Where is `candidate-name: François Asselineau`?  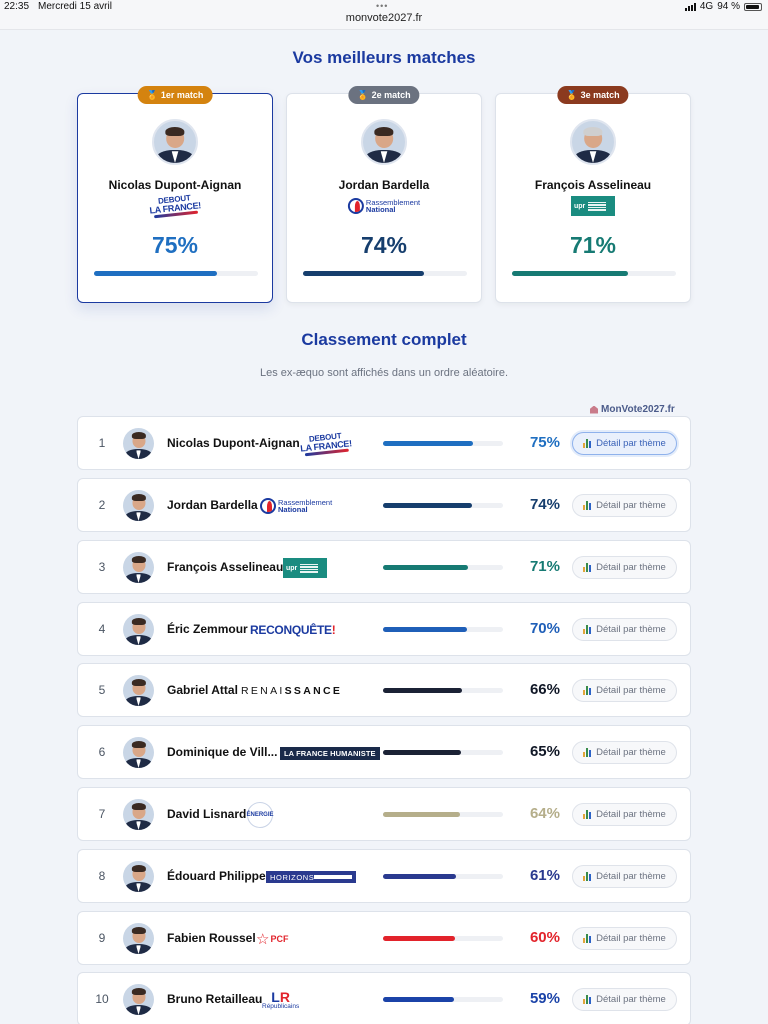
candidate-name: François Asselineau is located at coordinates (593, 185).